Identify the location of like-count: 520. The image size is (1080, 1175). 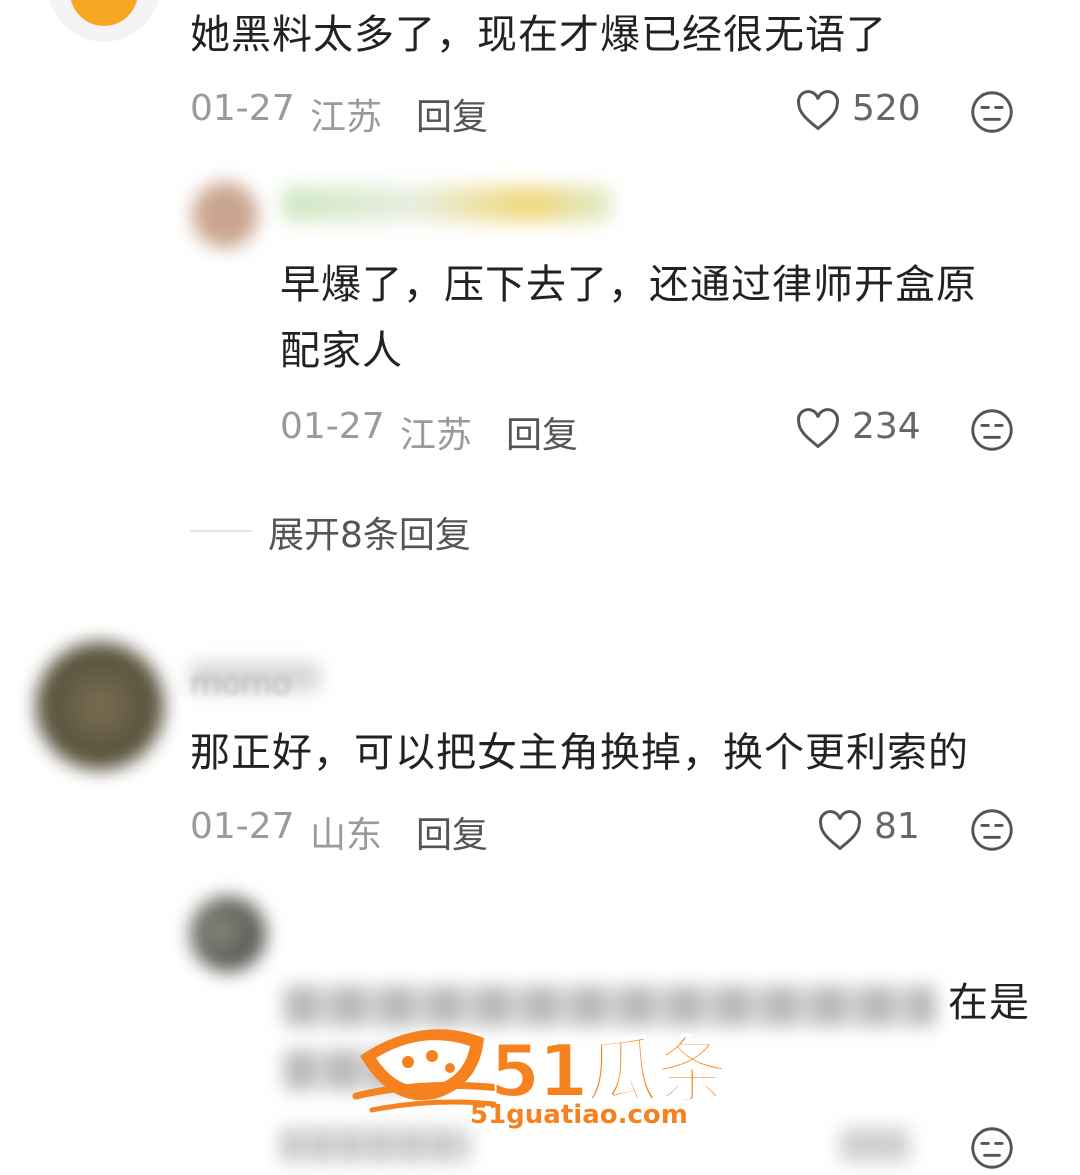
(886, 108).